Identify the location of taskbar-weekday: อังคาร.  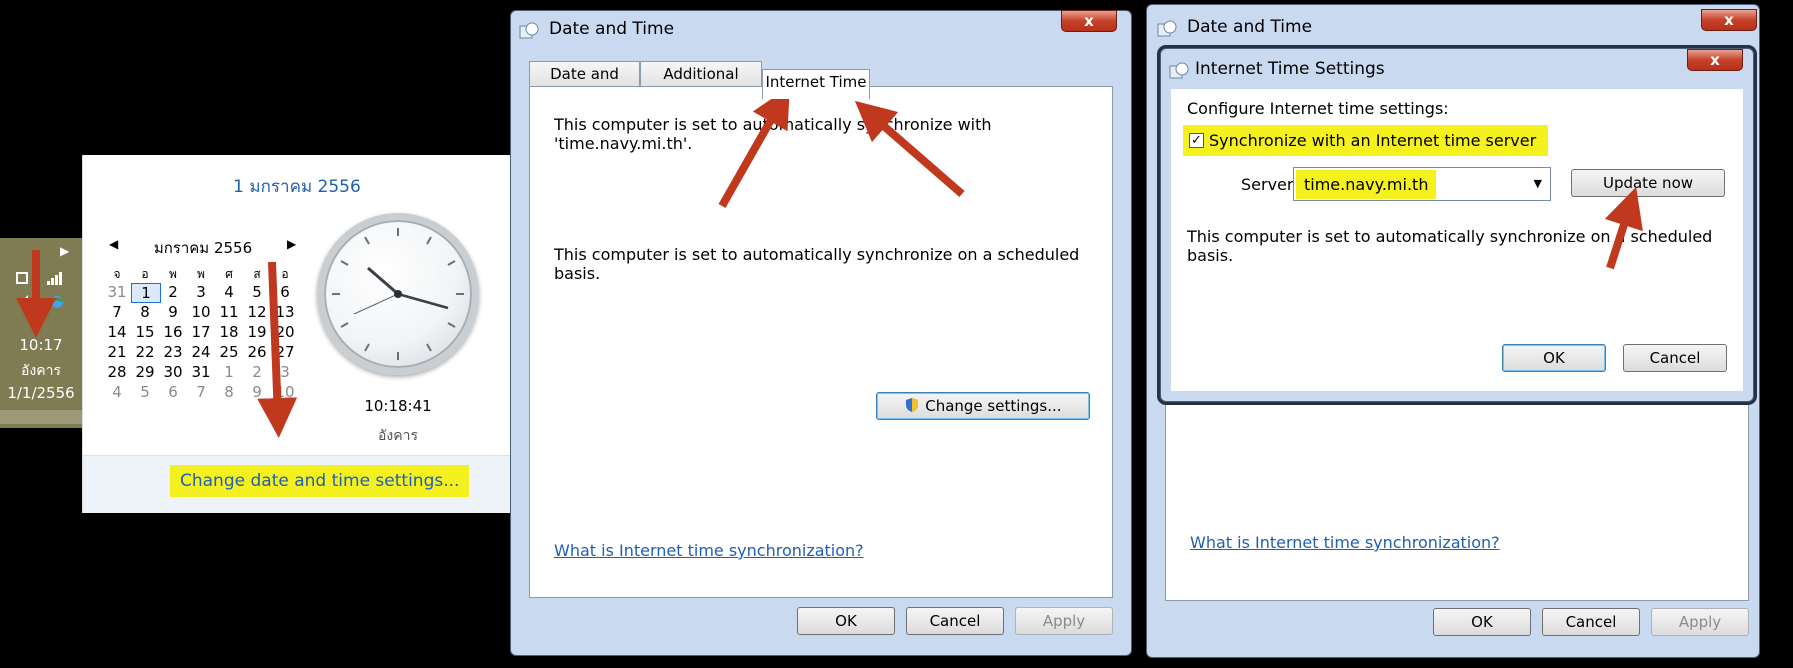
(41, 371).